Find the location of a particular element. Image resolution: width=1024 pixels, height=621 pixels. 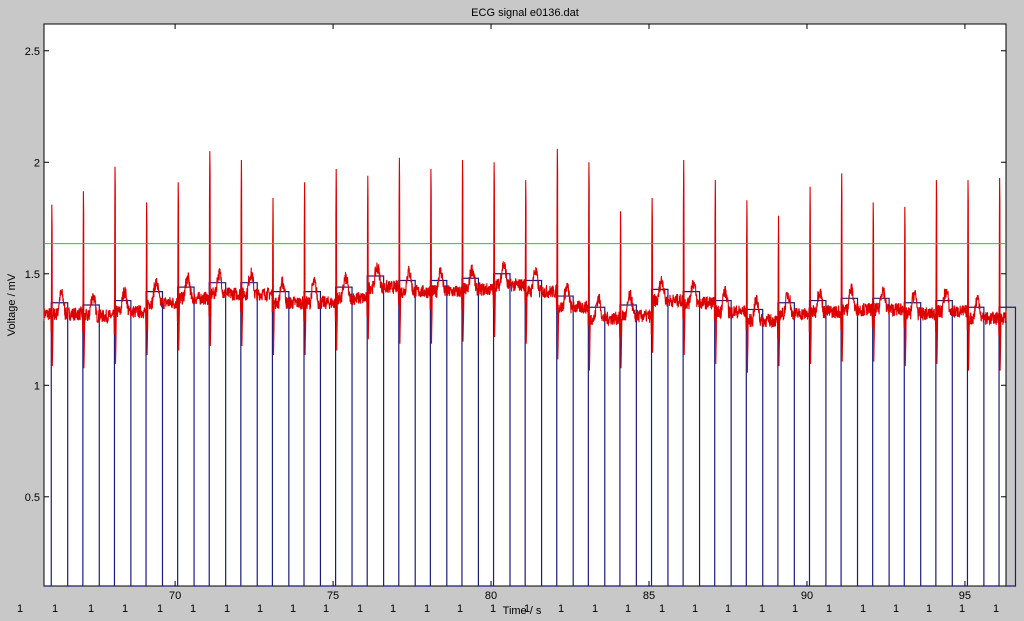

x-axis-label: Time / s is located at coordinates (522, 611).